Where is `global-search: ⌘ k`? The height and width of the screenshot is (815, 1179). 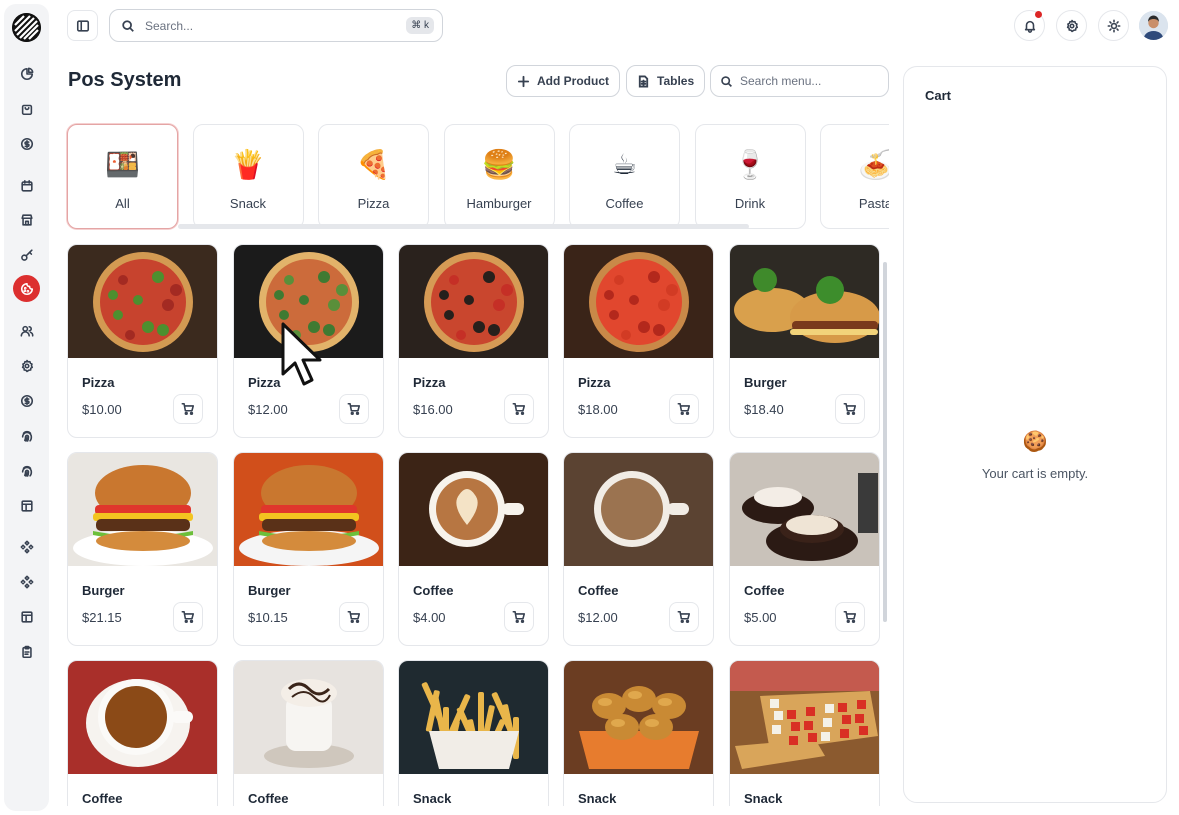 global-search: ⌘ k is located at coordinates (276, 25).